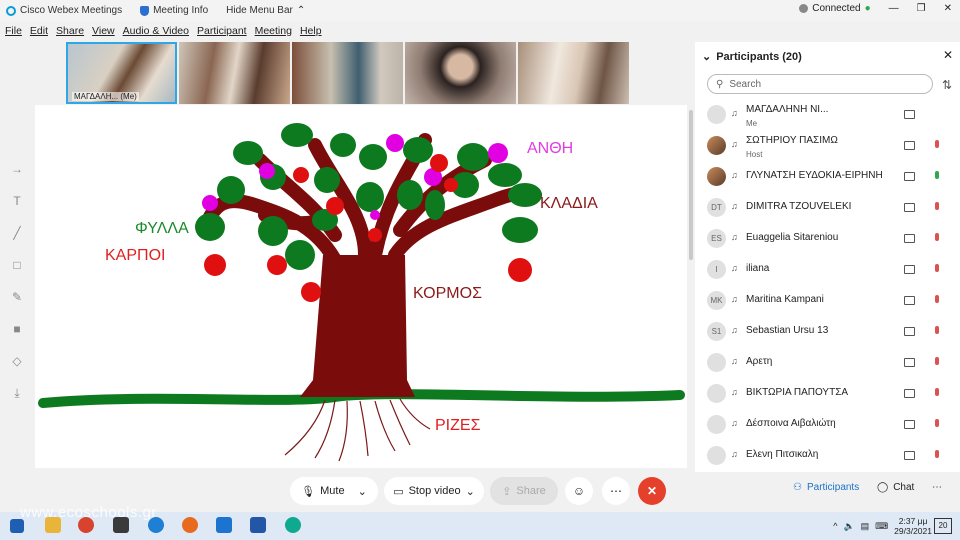 The width and height of the screenshot is (960, 540). What do you see at coordinates (827, 393) in the screenshot?
I see `participant-row: ♫ ΒΙΚΤΩΡΙΑ ΠΑΠΟΥΤΣΑ` at bounding box center [827, 393].